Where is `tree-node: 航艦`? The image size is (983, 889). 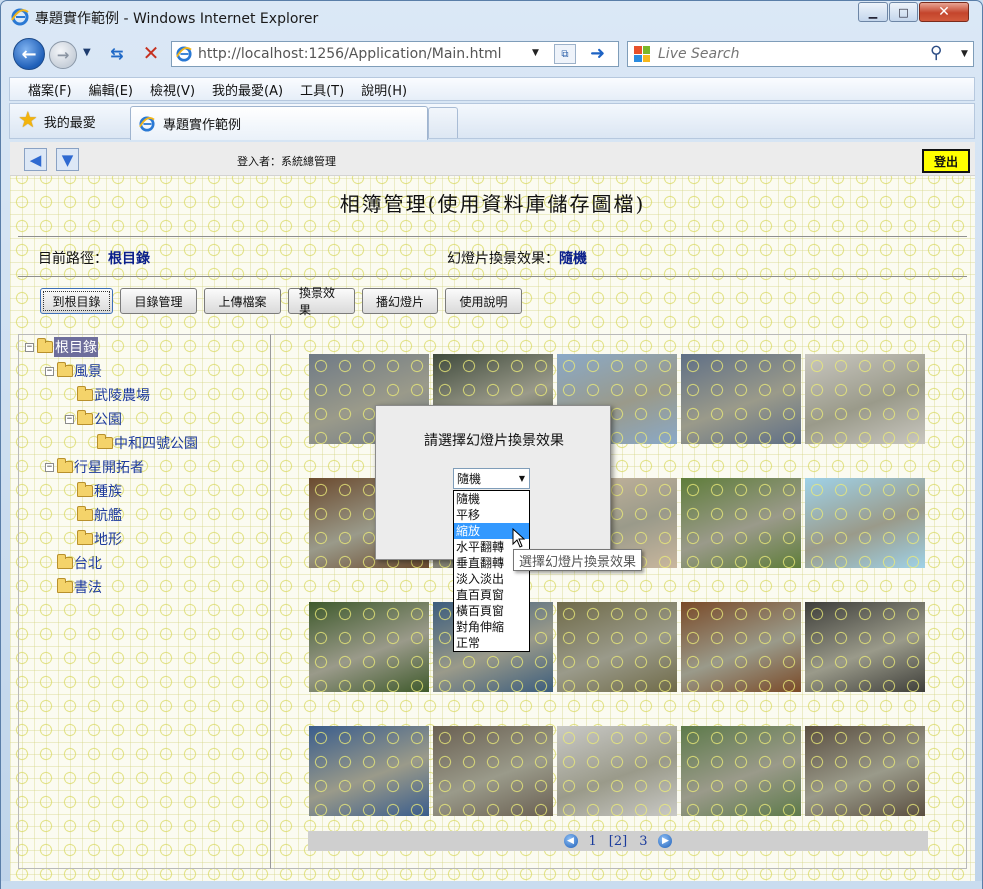
tree-node: 航艦 is located at coordinates (93, 515).